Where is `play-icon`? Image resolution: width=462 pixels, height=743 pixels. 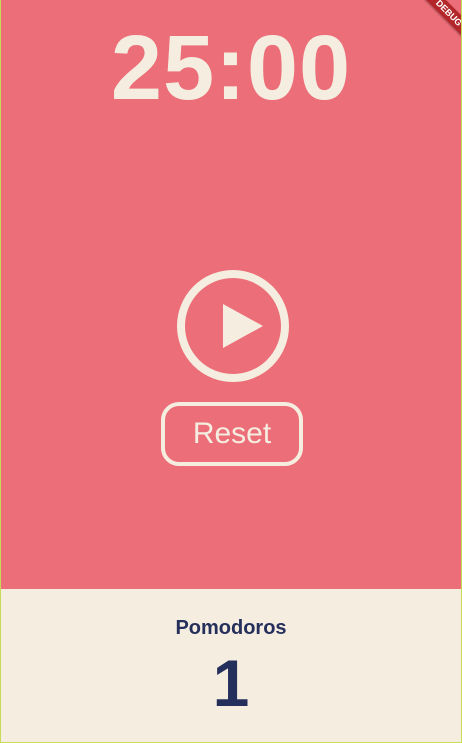 play-icon is located at coordinates (243, 326).